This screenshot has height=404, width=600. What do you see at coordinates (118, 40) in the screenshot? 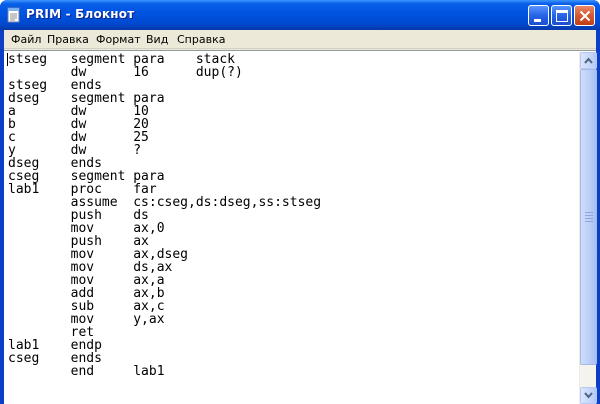
I see `menu-format: Формат` at bounding box center [118, 40].